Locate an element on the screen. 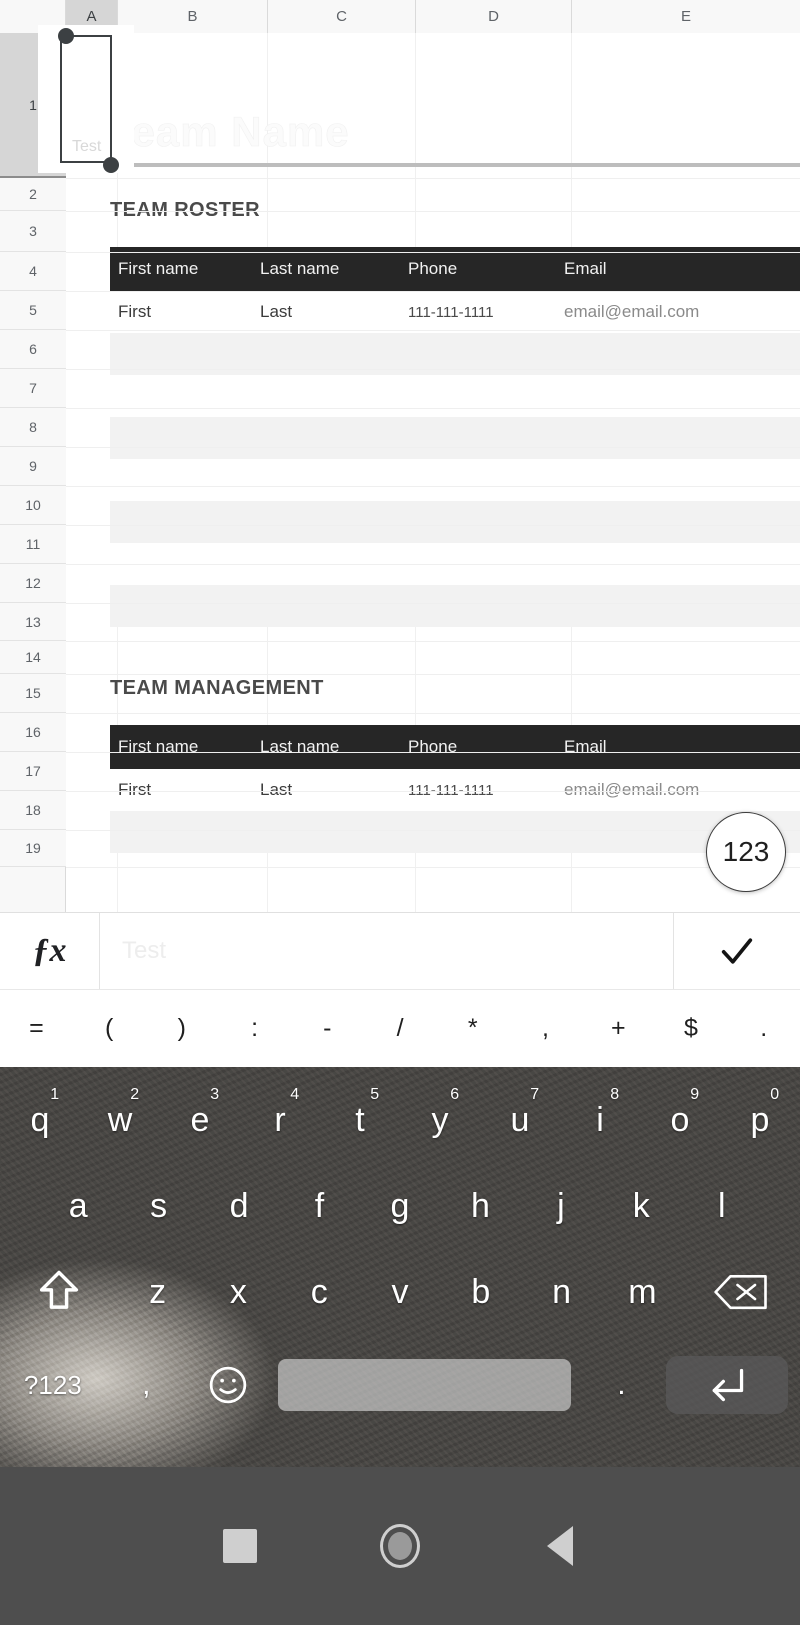 This screenshot has width=800, height=1625. row-header-11: 11 is located at coordinates (33, 544).